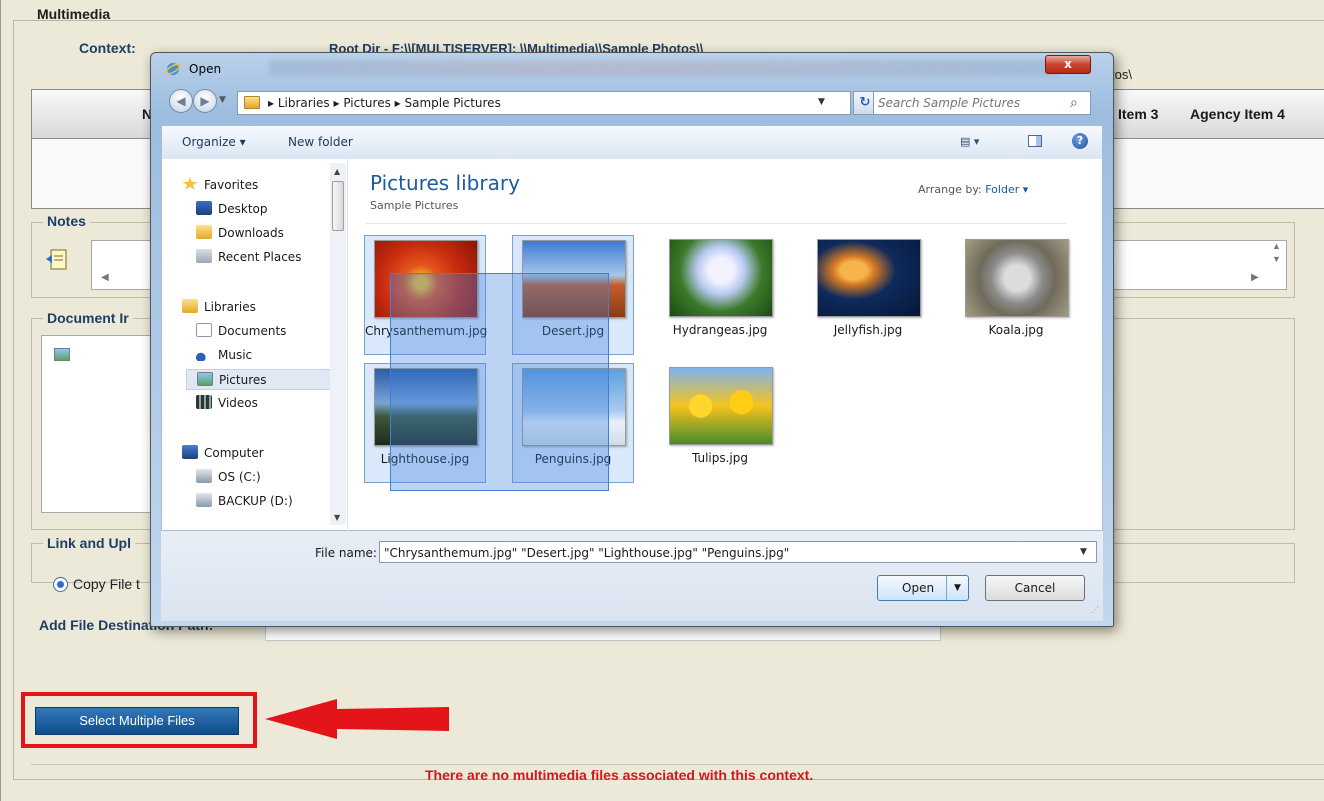 Image resolution: width=1324 pixels, height=801 pixels. Describe the element at coordinates (1237, 114) in the screenshot. I see `grid-column-agency-item-4: Agency Item 4` at that location.